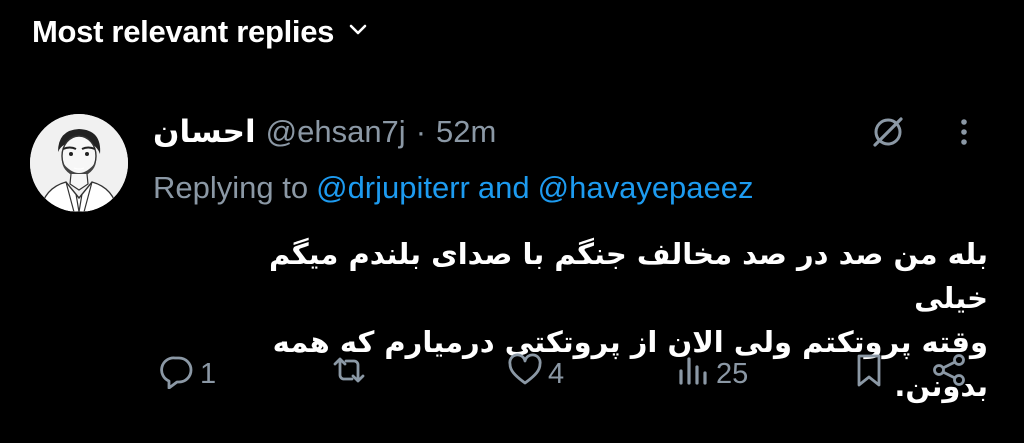 The width and height of the screenshot is (1024, 443). I want to click on timestamp: 52m, so click(466, 132).